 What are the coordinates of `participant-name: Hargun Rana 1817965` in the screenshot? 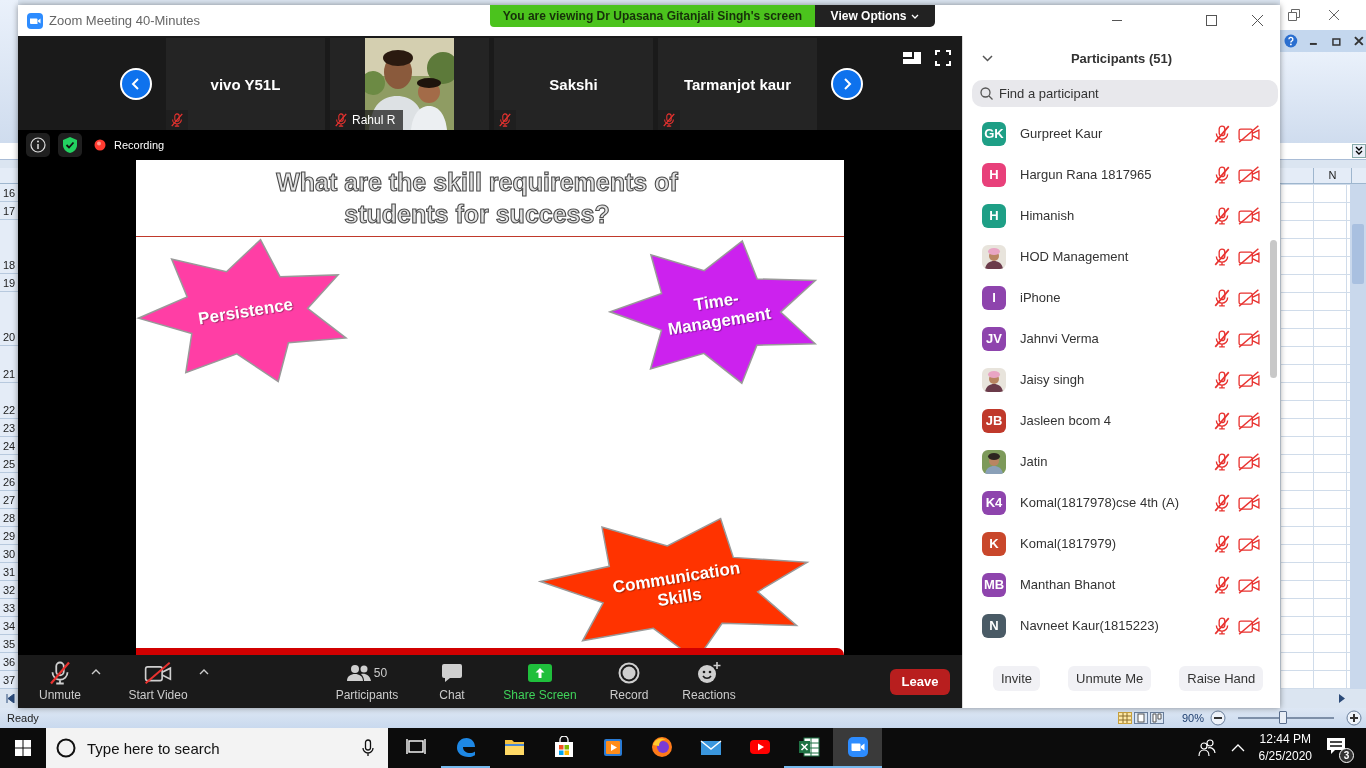 It's located at (1086, 174).